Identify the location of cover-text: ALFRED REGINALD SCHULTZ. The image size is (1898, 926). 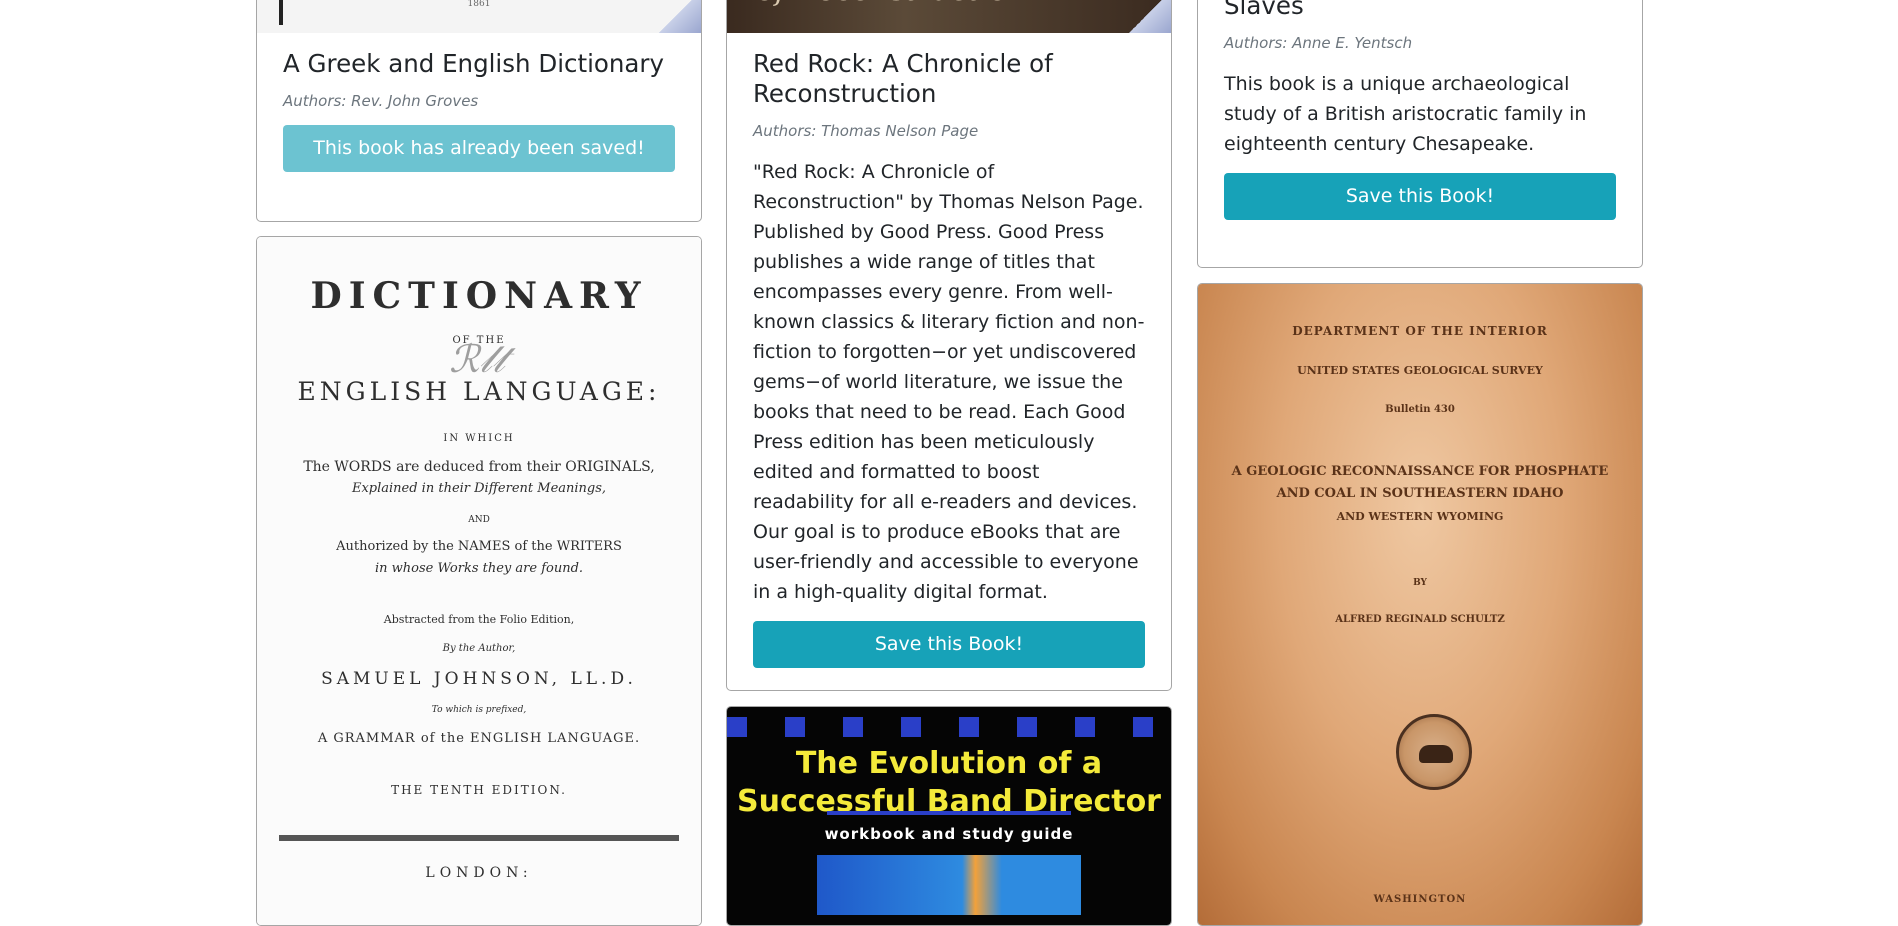
(1420, 619).